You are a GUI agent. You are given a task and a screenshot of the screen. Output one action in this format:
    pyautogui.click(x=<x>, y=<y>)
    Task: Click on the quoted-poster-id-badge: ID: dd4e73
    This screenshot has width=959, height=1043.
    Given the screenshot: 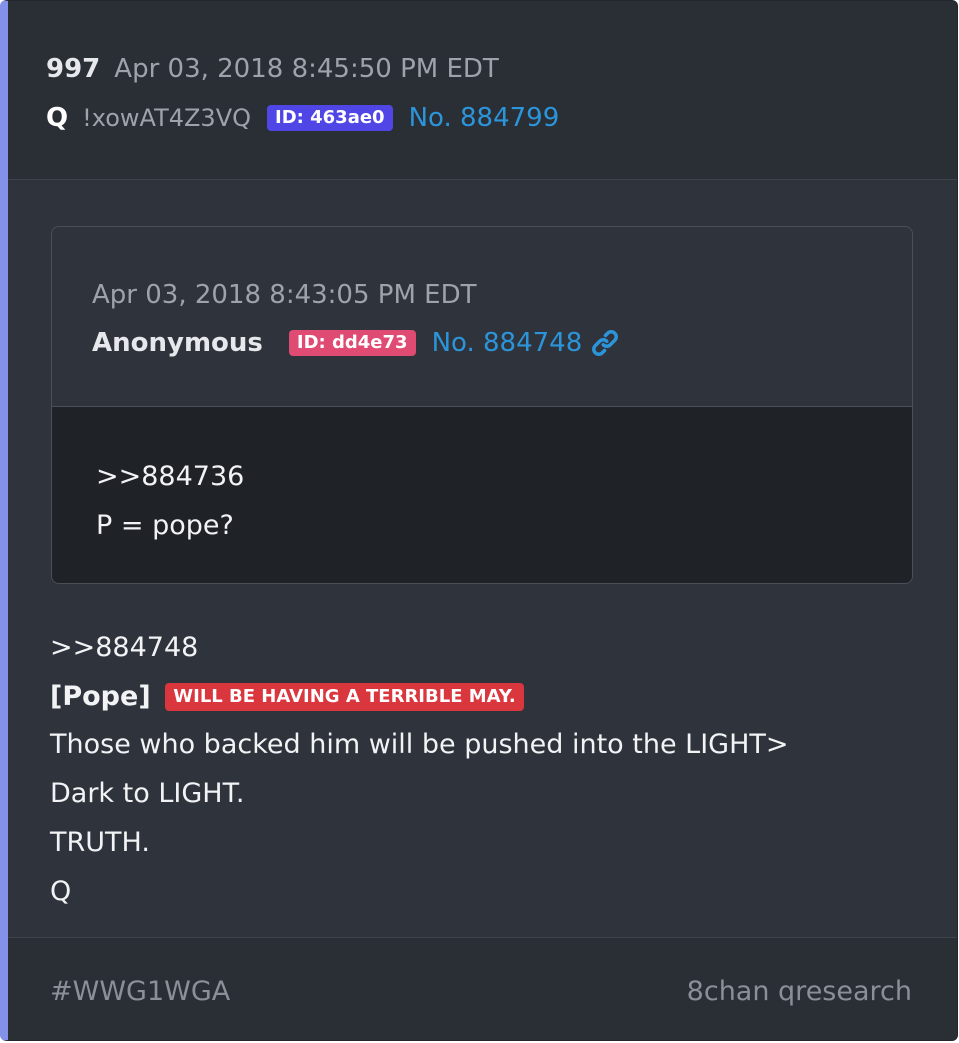 What is the action you would take?
    pyautogui.click(x=352, y=343)
    